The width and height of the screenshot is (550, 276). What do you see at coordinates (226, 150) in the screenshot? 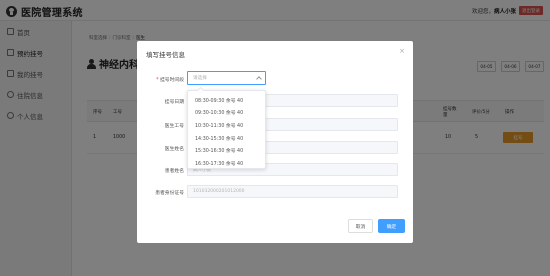
I see `time-slot-option: 15:30-16:30 余号 40` at bounding box center [226, 150].